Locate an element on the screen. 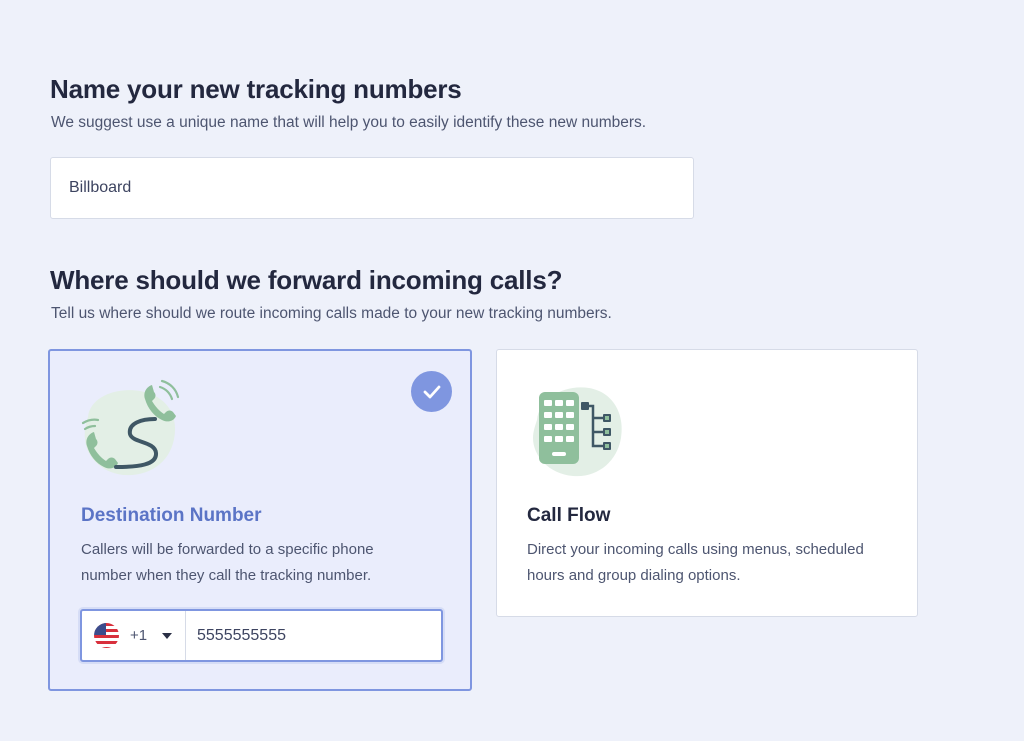 This screenshot has height=741, width=1024. country-code-select: +1 is located at coordinates (134, 635).